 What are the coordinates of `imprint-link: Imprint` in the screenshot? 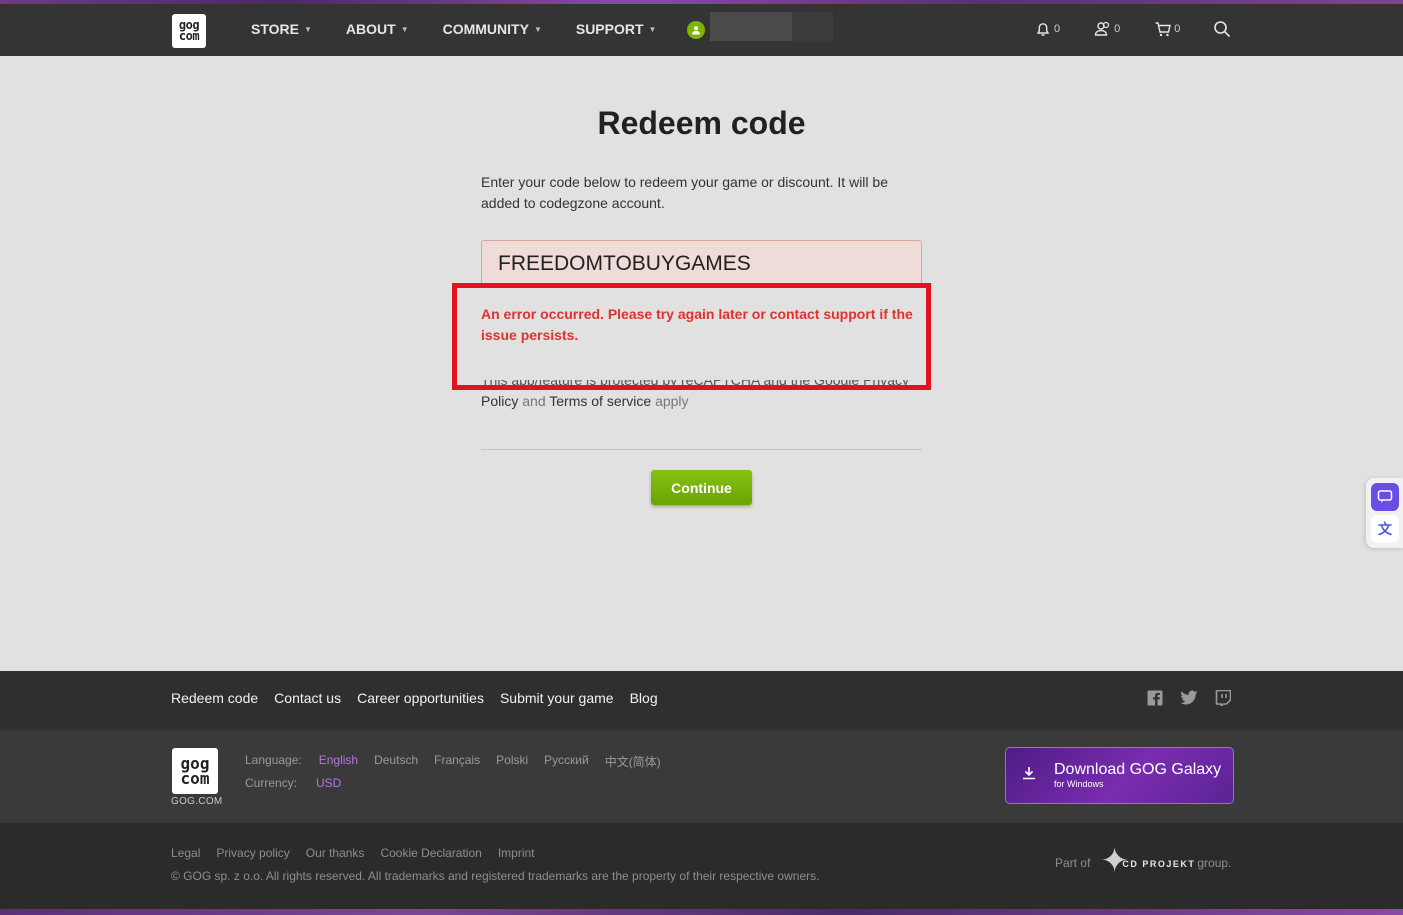 It's located at (516, 853).